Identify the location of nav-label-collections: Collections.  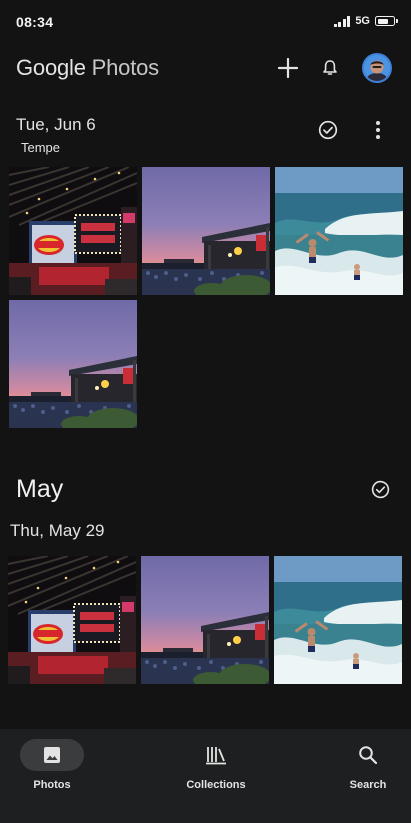
(216, 785).